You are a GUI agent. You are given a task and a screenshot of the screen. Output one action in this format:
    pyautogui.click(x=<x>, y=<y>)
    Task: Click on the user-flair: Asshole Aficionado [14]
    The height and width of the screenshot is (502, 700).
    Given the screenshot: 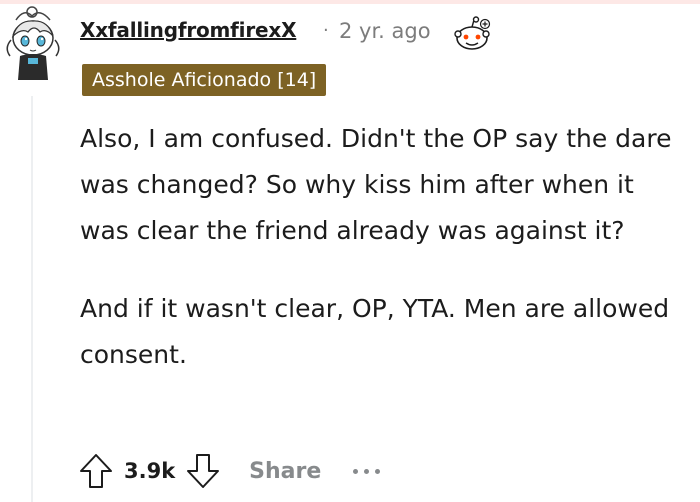 What is the action you would take?
    pyautogui.click(x=204, y=80)
    